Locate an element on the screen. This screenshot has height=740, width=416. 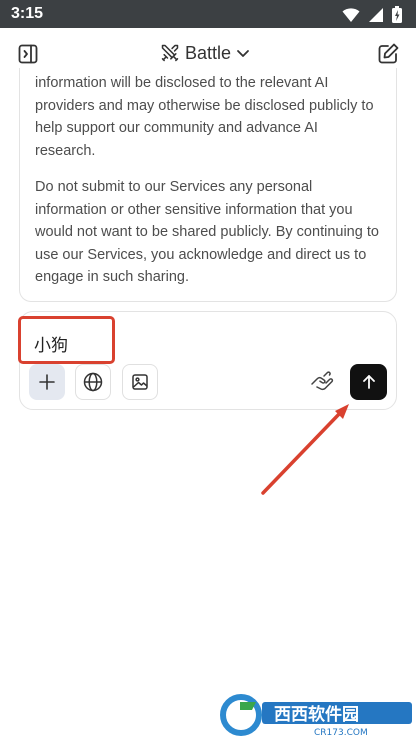
new-chat-icon is located at coordinates (388, 53).